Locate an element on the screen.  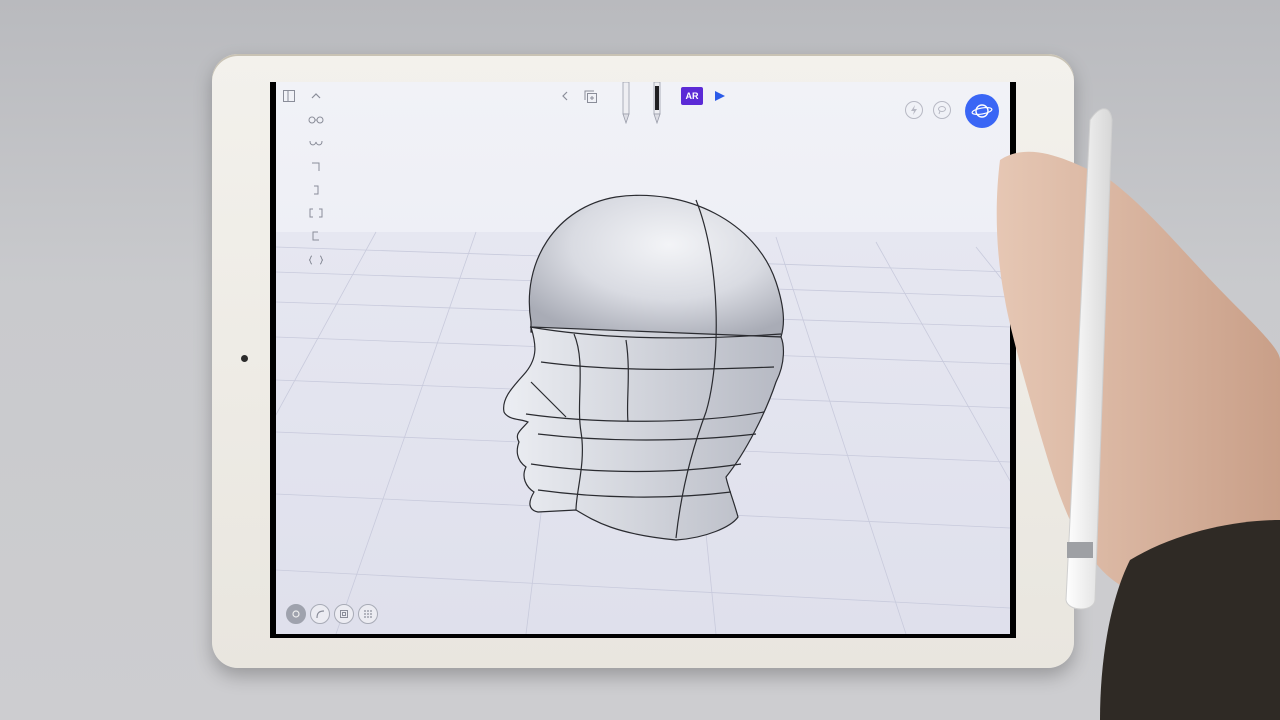
chevron-left-icon is located at coordinates (565, 96).